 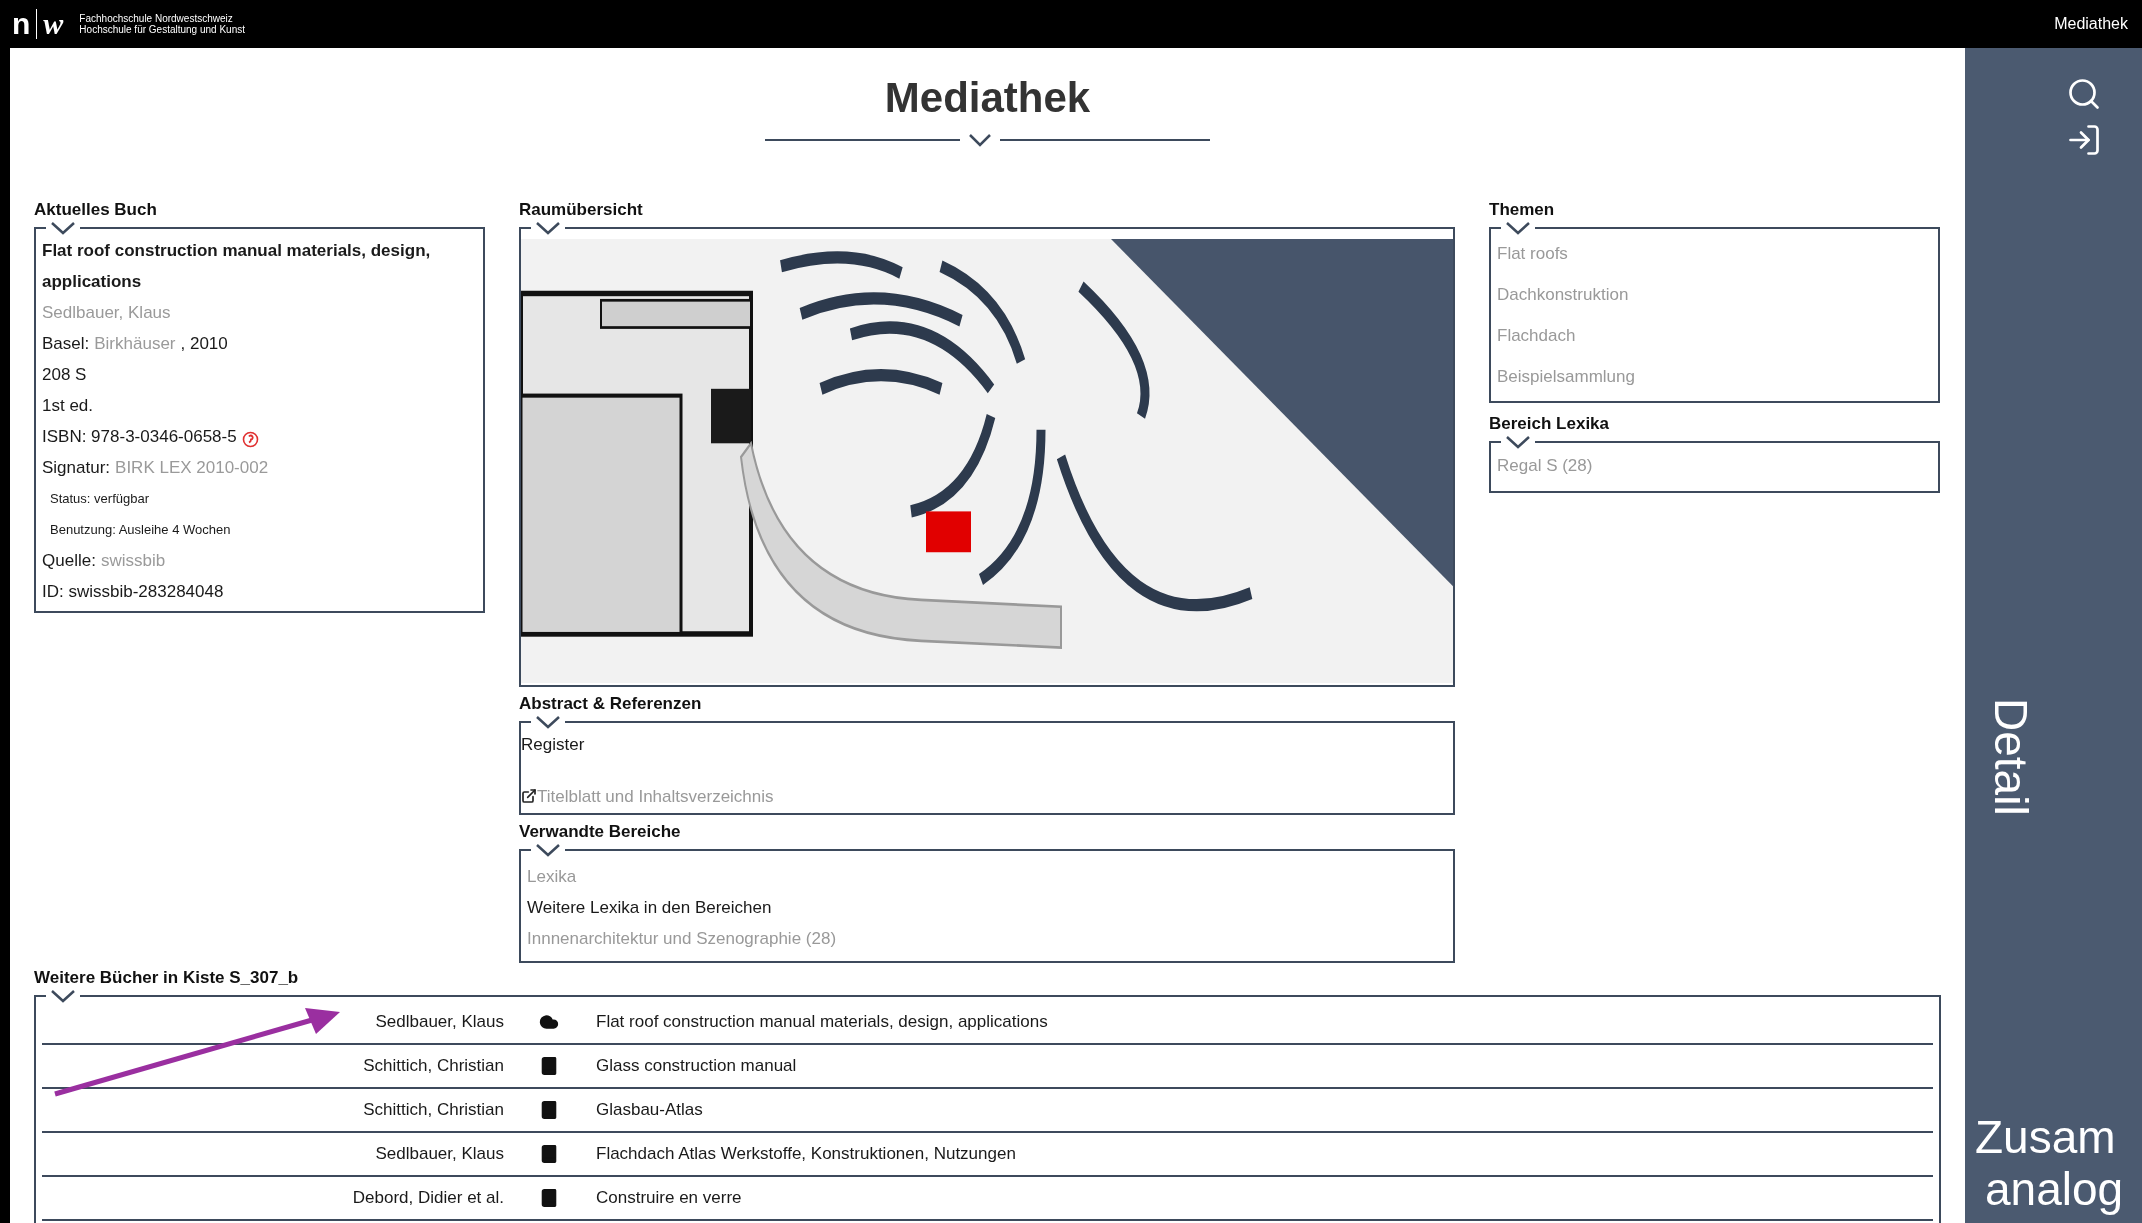 What do you see at coordinates (2011, 757) in the screenshot?
I see `detail-tab: Detail` at bounding box center [2011, 757].